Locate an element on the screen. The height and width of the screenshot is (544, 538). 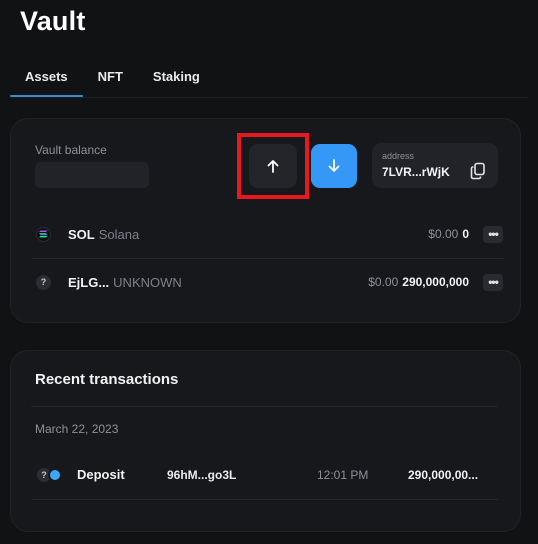
send-button is located at coordinates (273, 166).